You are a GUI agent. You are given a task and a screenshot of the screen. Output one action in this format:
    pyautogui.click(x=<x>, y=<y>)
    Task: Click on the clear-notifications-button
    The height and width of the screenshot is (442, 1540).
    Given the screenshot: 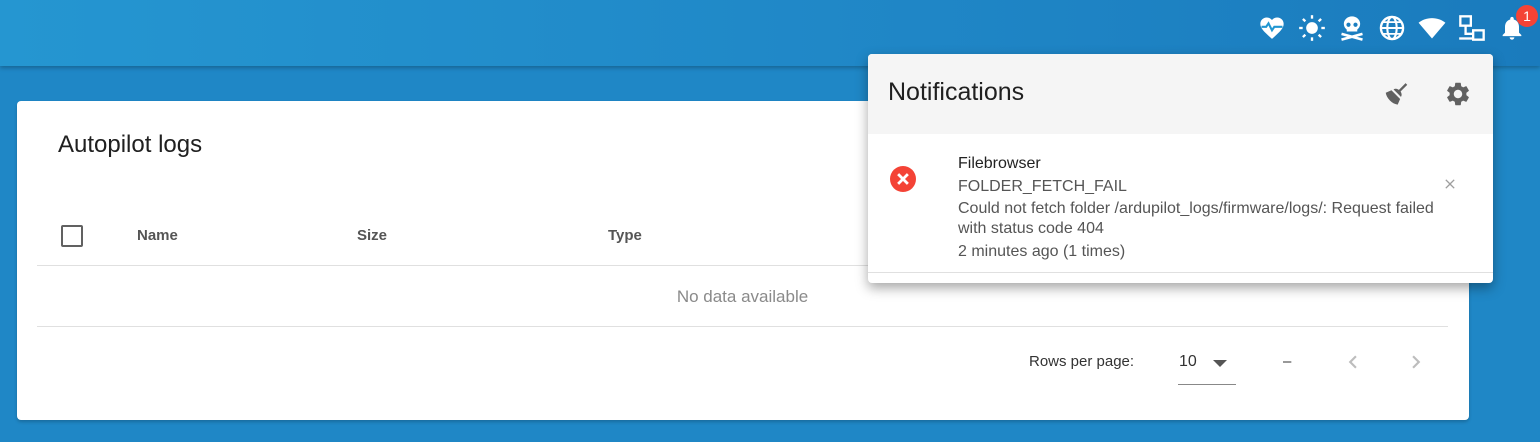 What is the action you would take?
    pyautogui.click(x=1397, y=94)
    